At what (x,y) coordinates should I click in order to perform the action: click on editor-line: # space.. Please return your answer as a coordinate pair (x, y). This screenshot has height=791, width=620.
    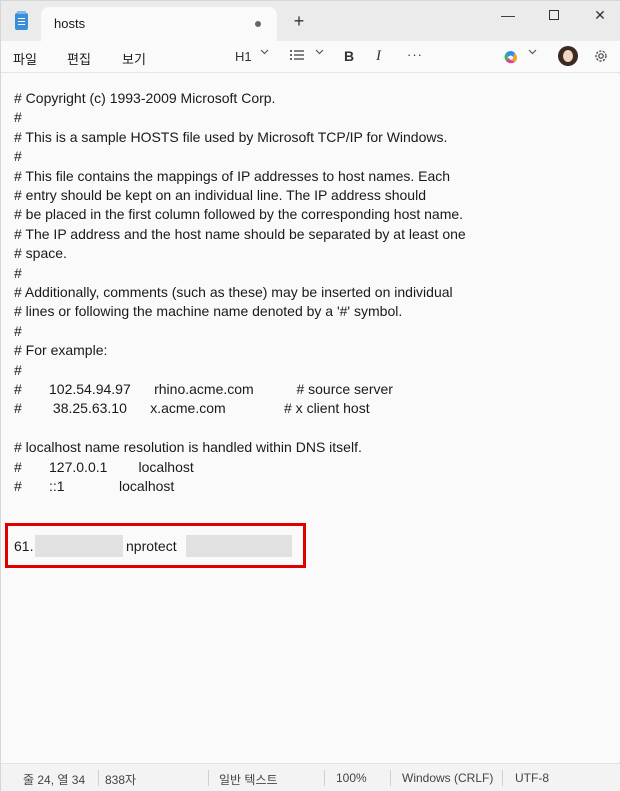
    Looking at the image, I should click on (40, 253).